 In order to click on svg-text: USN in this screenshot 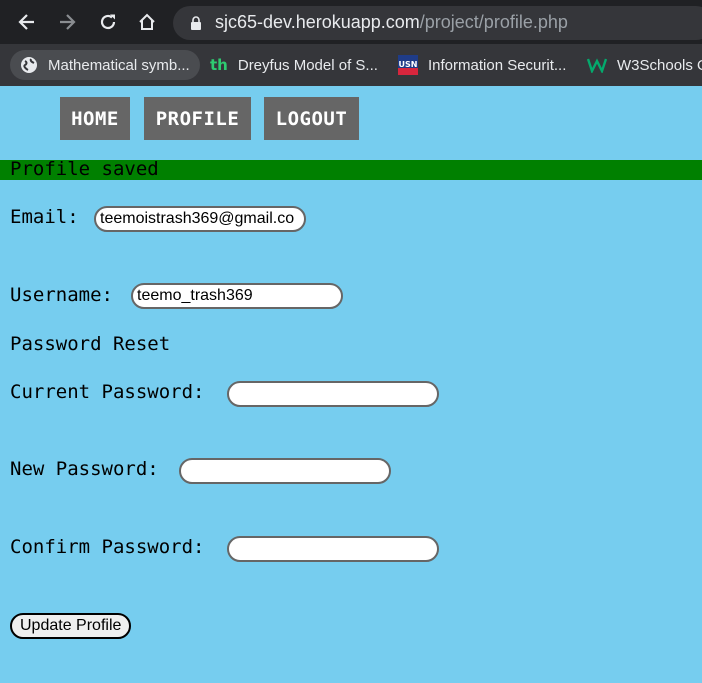, I will do `click(408, 64)`.